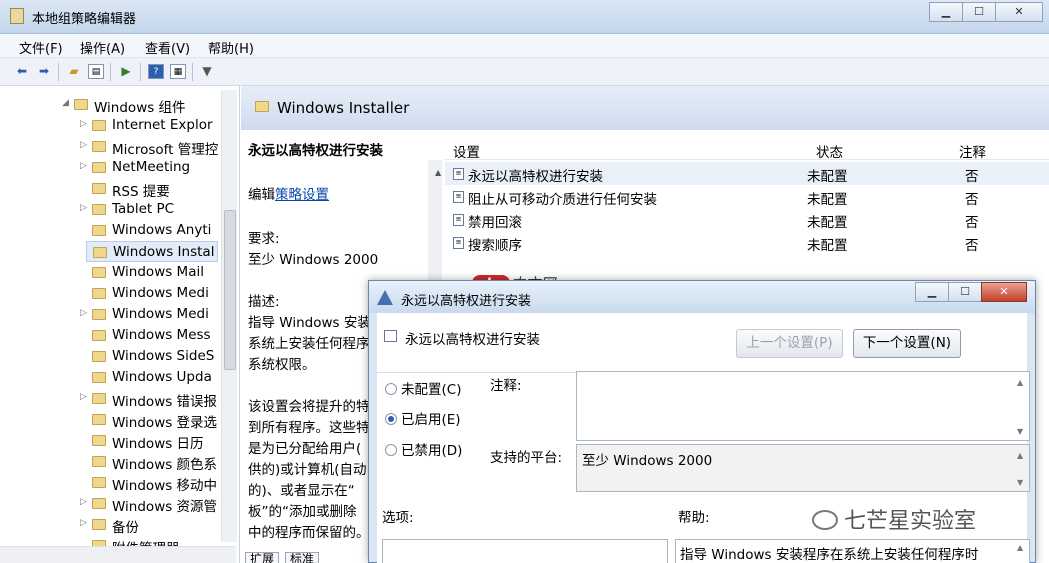 The height and width of the screenshot is (563, 1049). Describe the element at coordinates (74, 71) in the screenshot. I see `up-folder-icon: ▰` at that location.